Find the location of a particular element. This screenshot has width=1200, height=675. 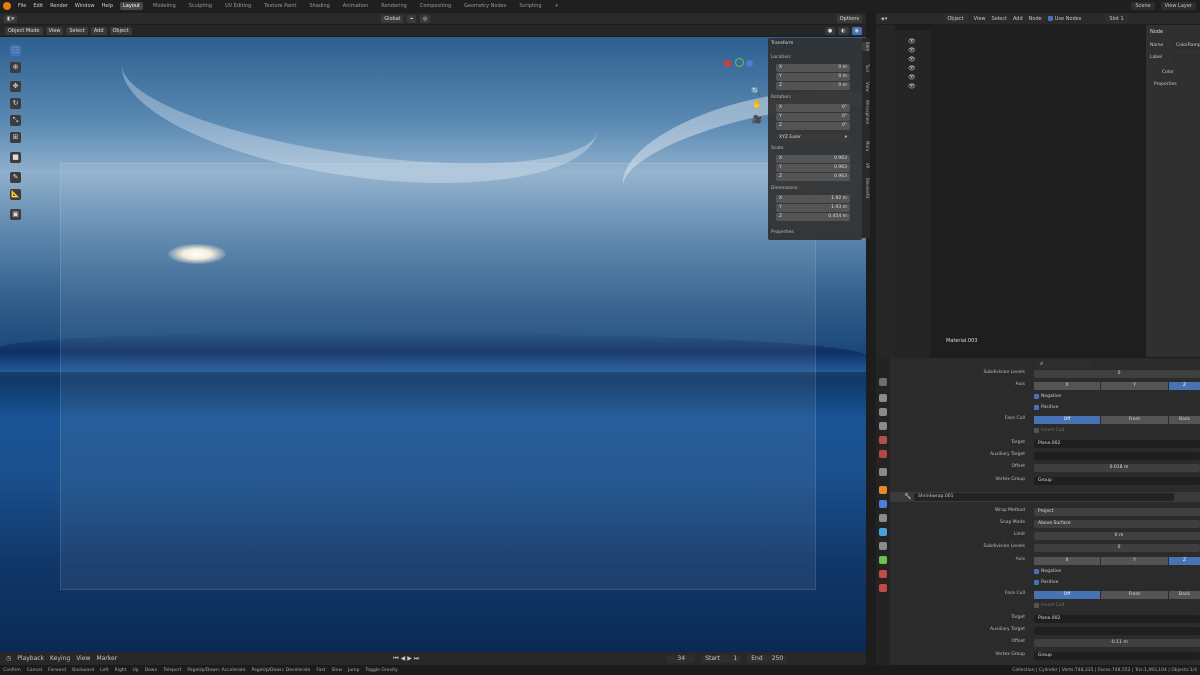

tab-animation: Animation is located at coordinates (356, 6).